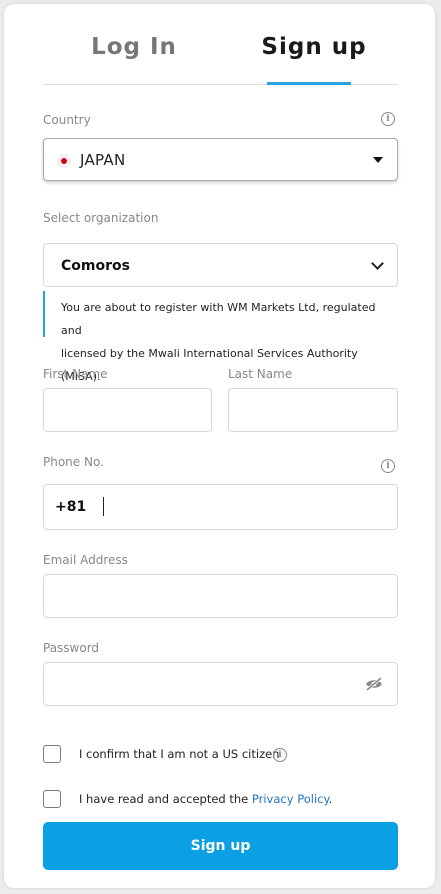  Describe the element at coordinates (52, 799) in the screenshot. I see `privacy-checkbox` at that location.